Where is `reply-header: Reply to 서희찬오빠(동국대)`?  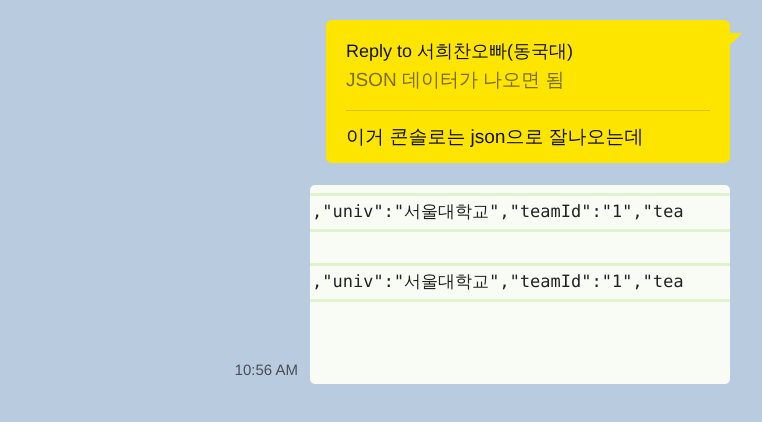 reply-header: Reply to 서희찬오빠(동국대) is located at coordinates (460, 51).